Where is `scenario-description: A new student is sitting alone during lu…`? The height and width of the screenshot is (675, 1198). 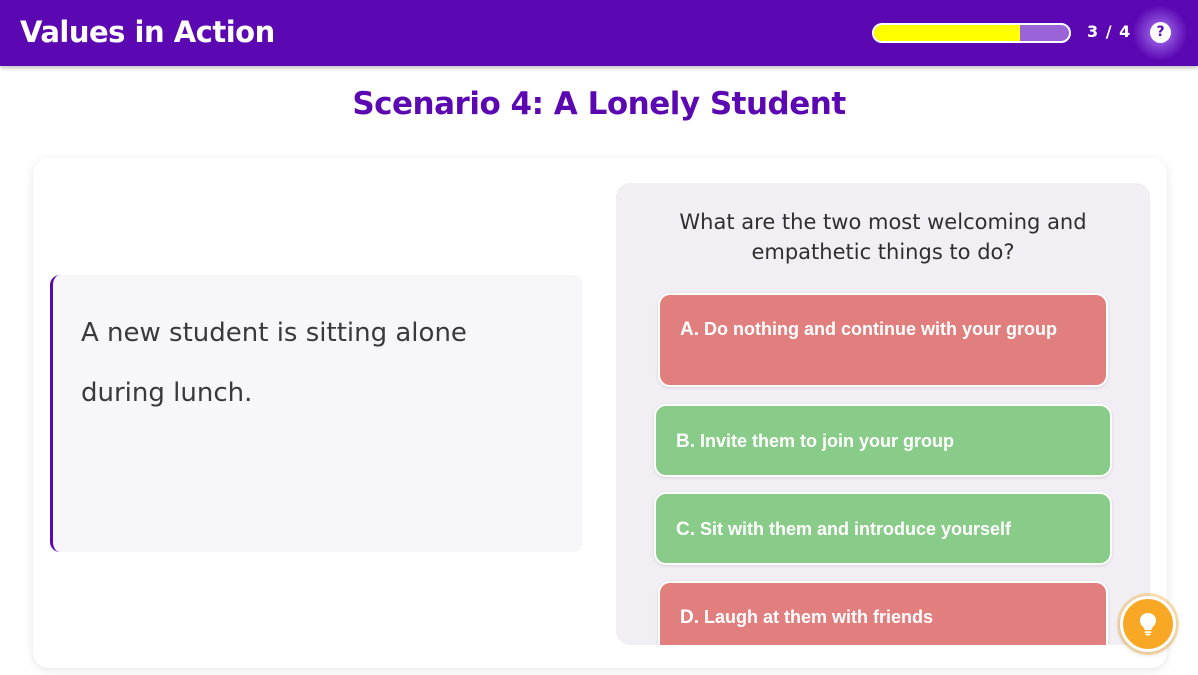 scenario-description: A new student is sitting alone during lu… is located at coordinates (274, 363).